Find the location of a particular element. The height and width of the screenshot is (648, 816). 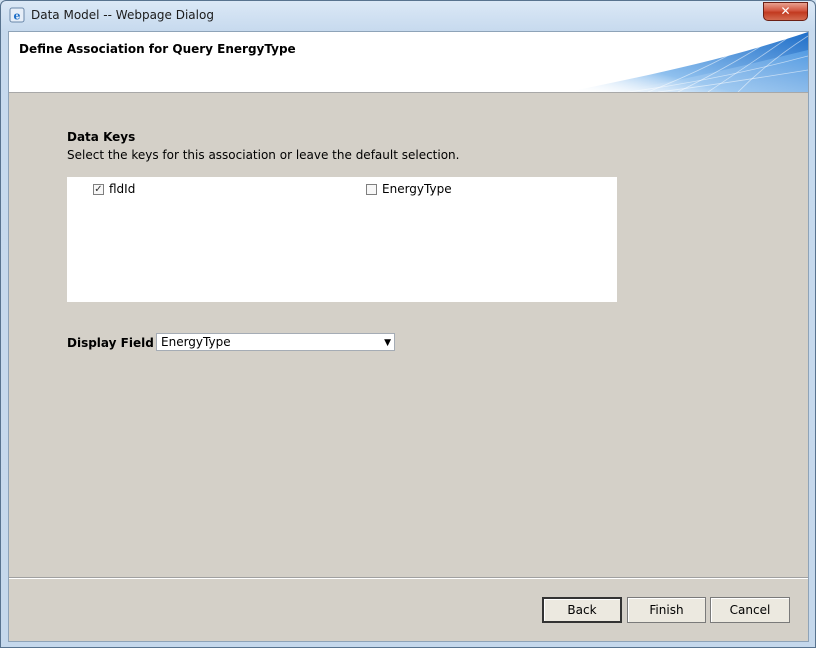

title-bar: e Data Model -- Webpage Dialog ✕ is located at coordinates (408, 16).